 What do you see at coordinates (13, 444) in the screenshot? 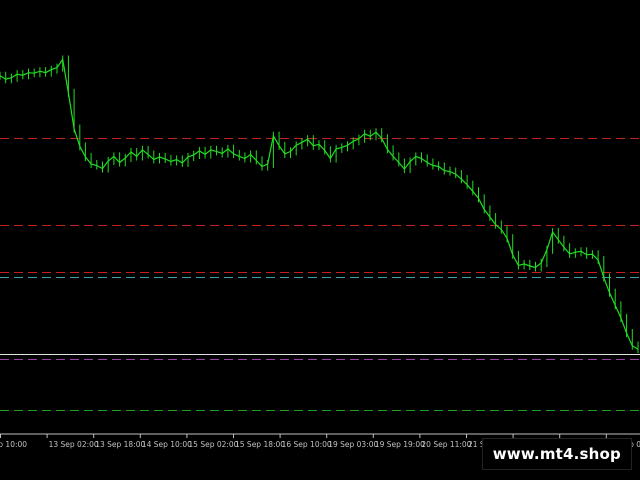
I see `x-tick-label: 12 Sep 10:00` at bounding box center [13, 444].